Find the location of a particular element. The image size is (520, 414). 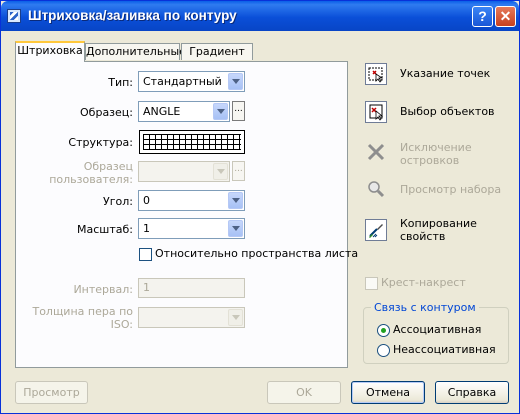

remove-islands-button is located at coordinates (376, 152).